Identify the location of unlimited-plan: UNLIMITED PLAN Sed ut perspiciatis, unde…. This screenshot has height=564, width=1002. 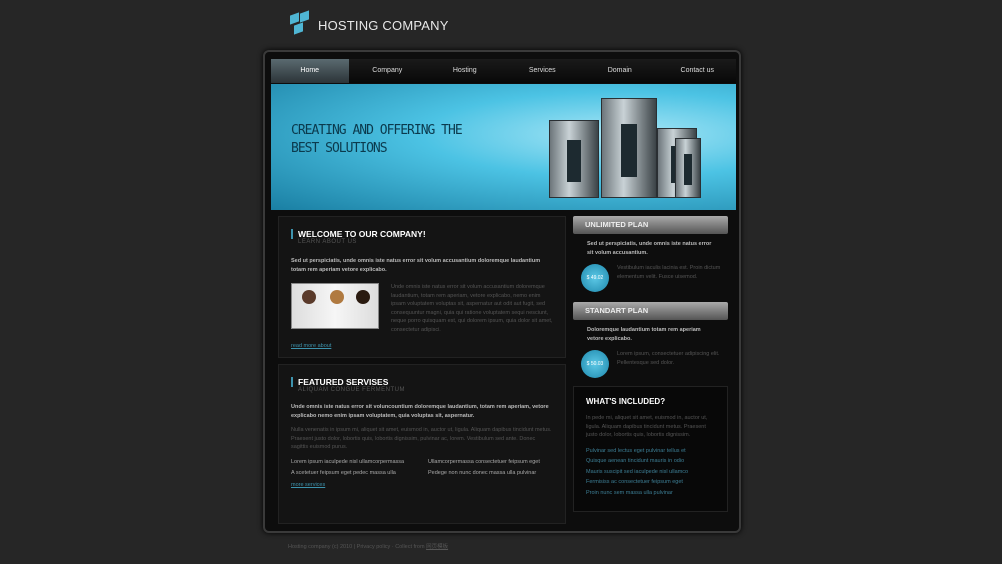
(650, 254).